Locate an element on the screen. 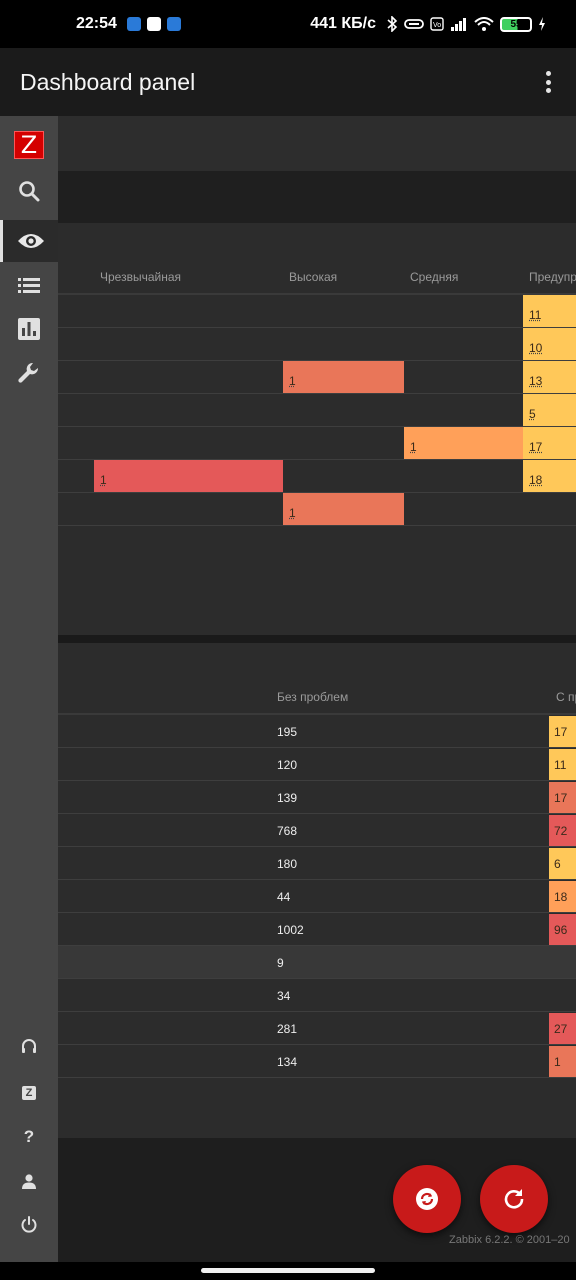 Image resolution: width=576 pixels, height=1280 pixels. column-header-disaster: Чрезвычайная is located at coordinates (141, 277).